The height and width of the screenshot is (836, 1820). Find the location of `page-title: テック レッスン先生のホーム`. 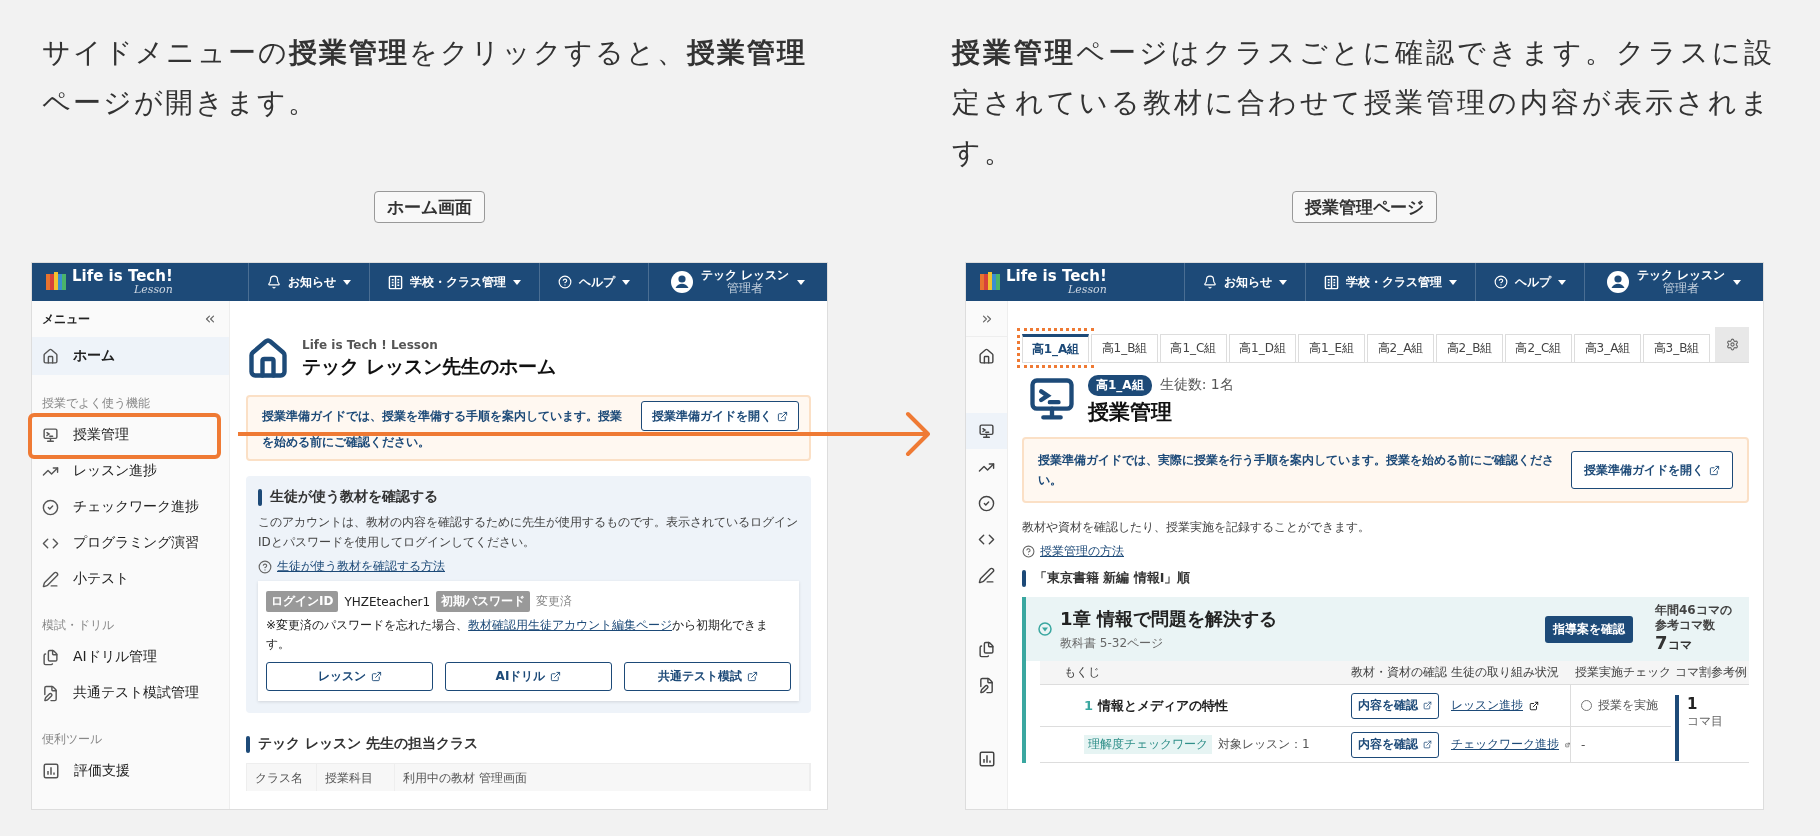

page-title: テック レッスン先生のホーム is located at coordinates (429, 366).